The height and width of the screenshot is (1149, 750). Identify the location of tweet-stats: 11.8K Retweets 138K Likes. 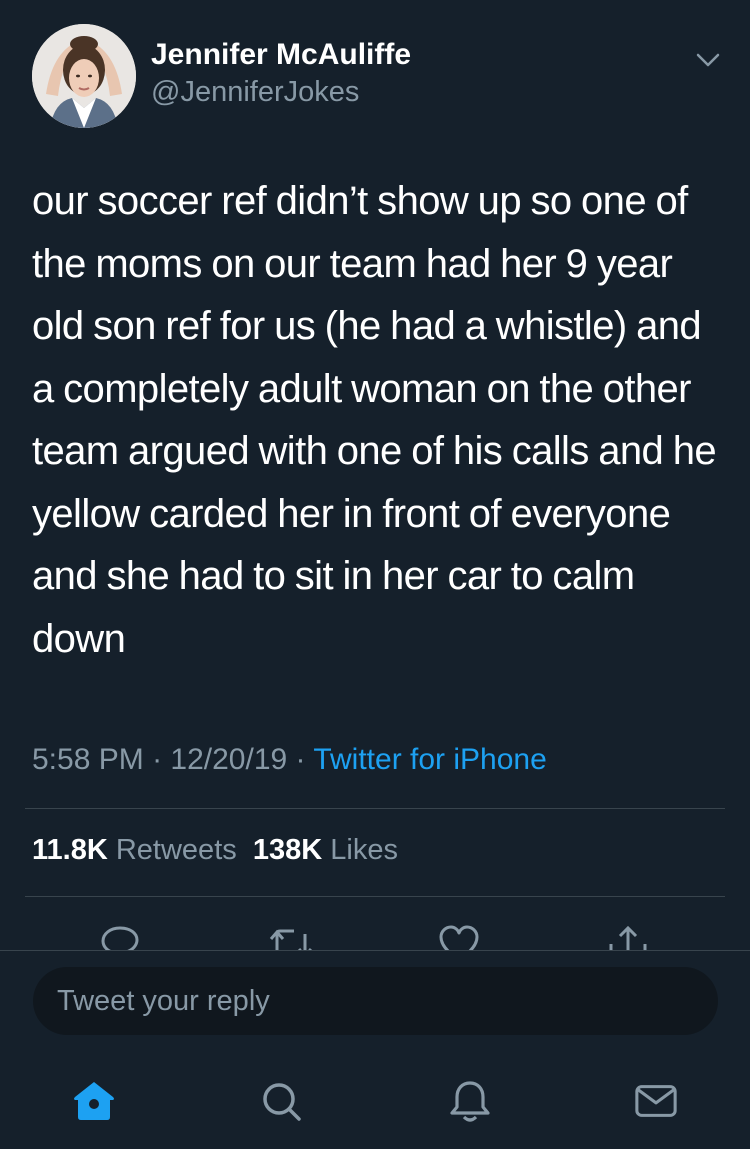
(215, 850).